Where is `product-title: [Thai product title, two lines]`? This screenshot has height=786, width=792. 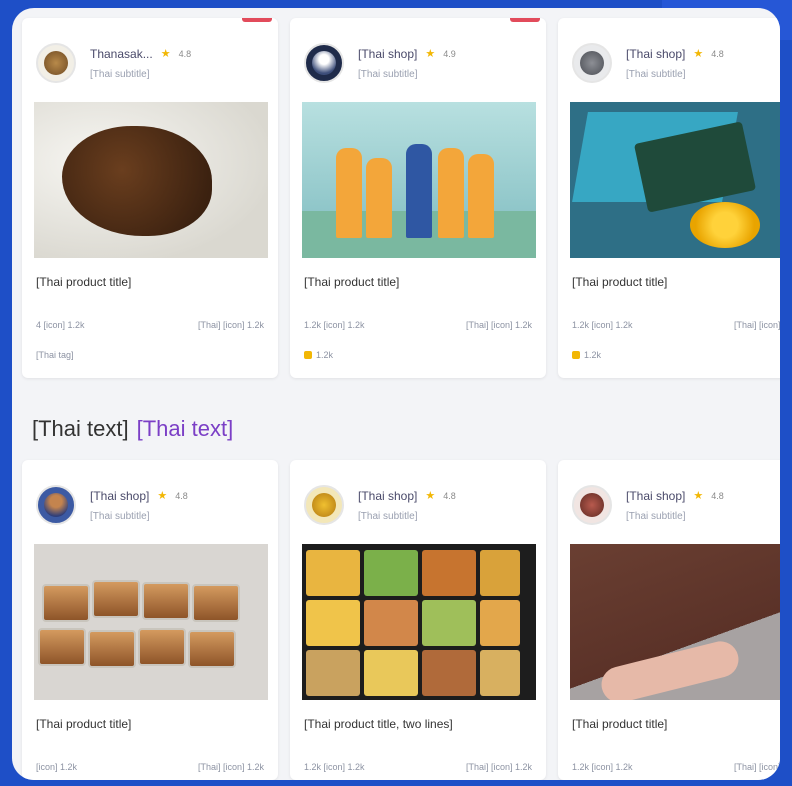
product-title: [Thai product title, two lines] is located at coordinates (418, 725).